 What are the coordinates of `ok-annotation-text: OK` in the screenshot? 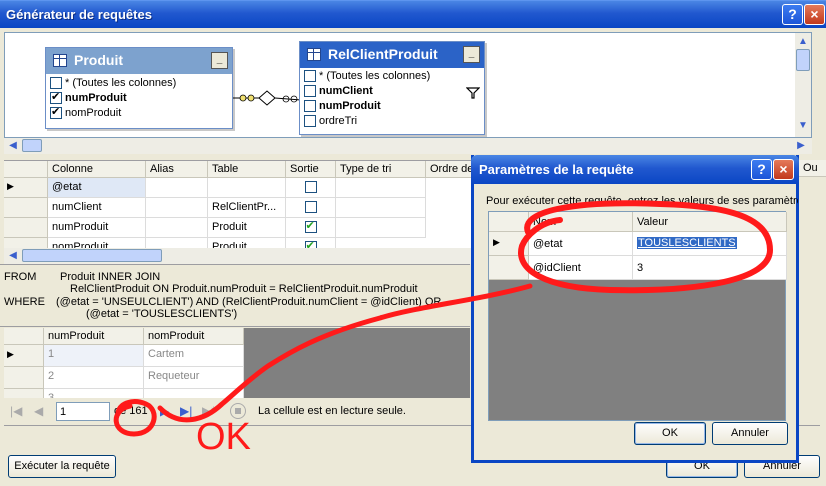 It's located at (223, 437).